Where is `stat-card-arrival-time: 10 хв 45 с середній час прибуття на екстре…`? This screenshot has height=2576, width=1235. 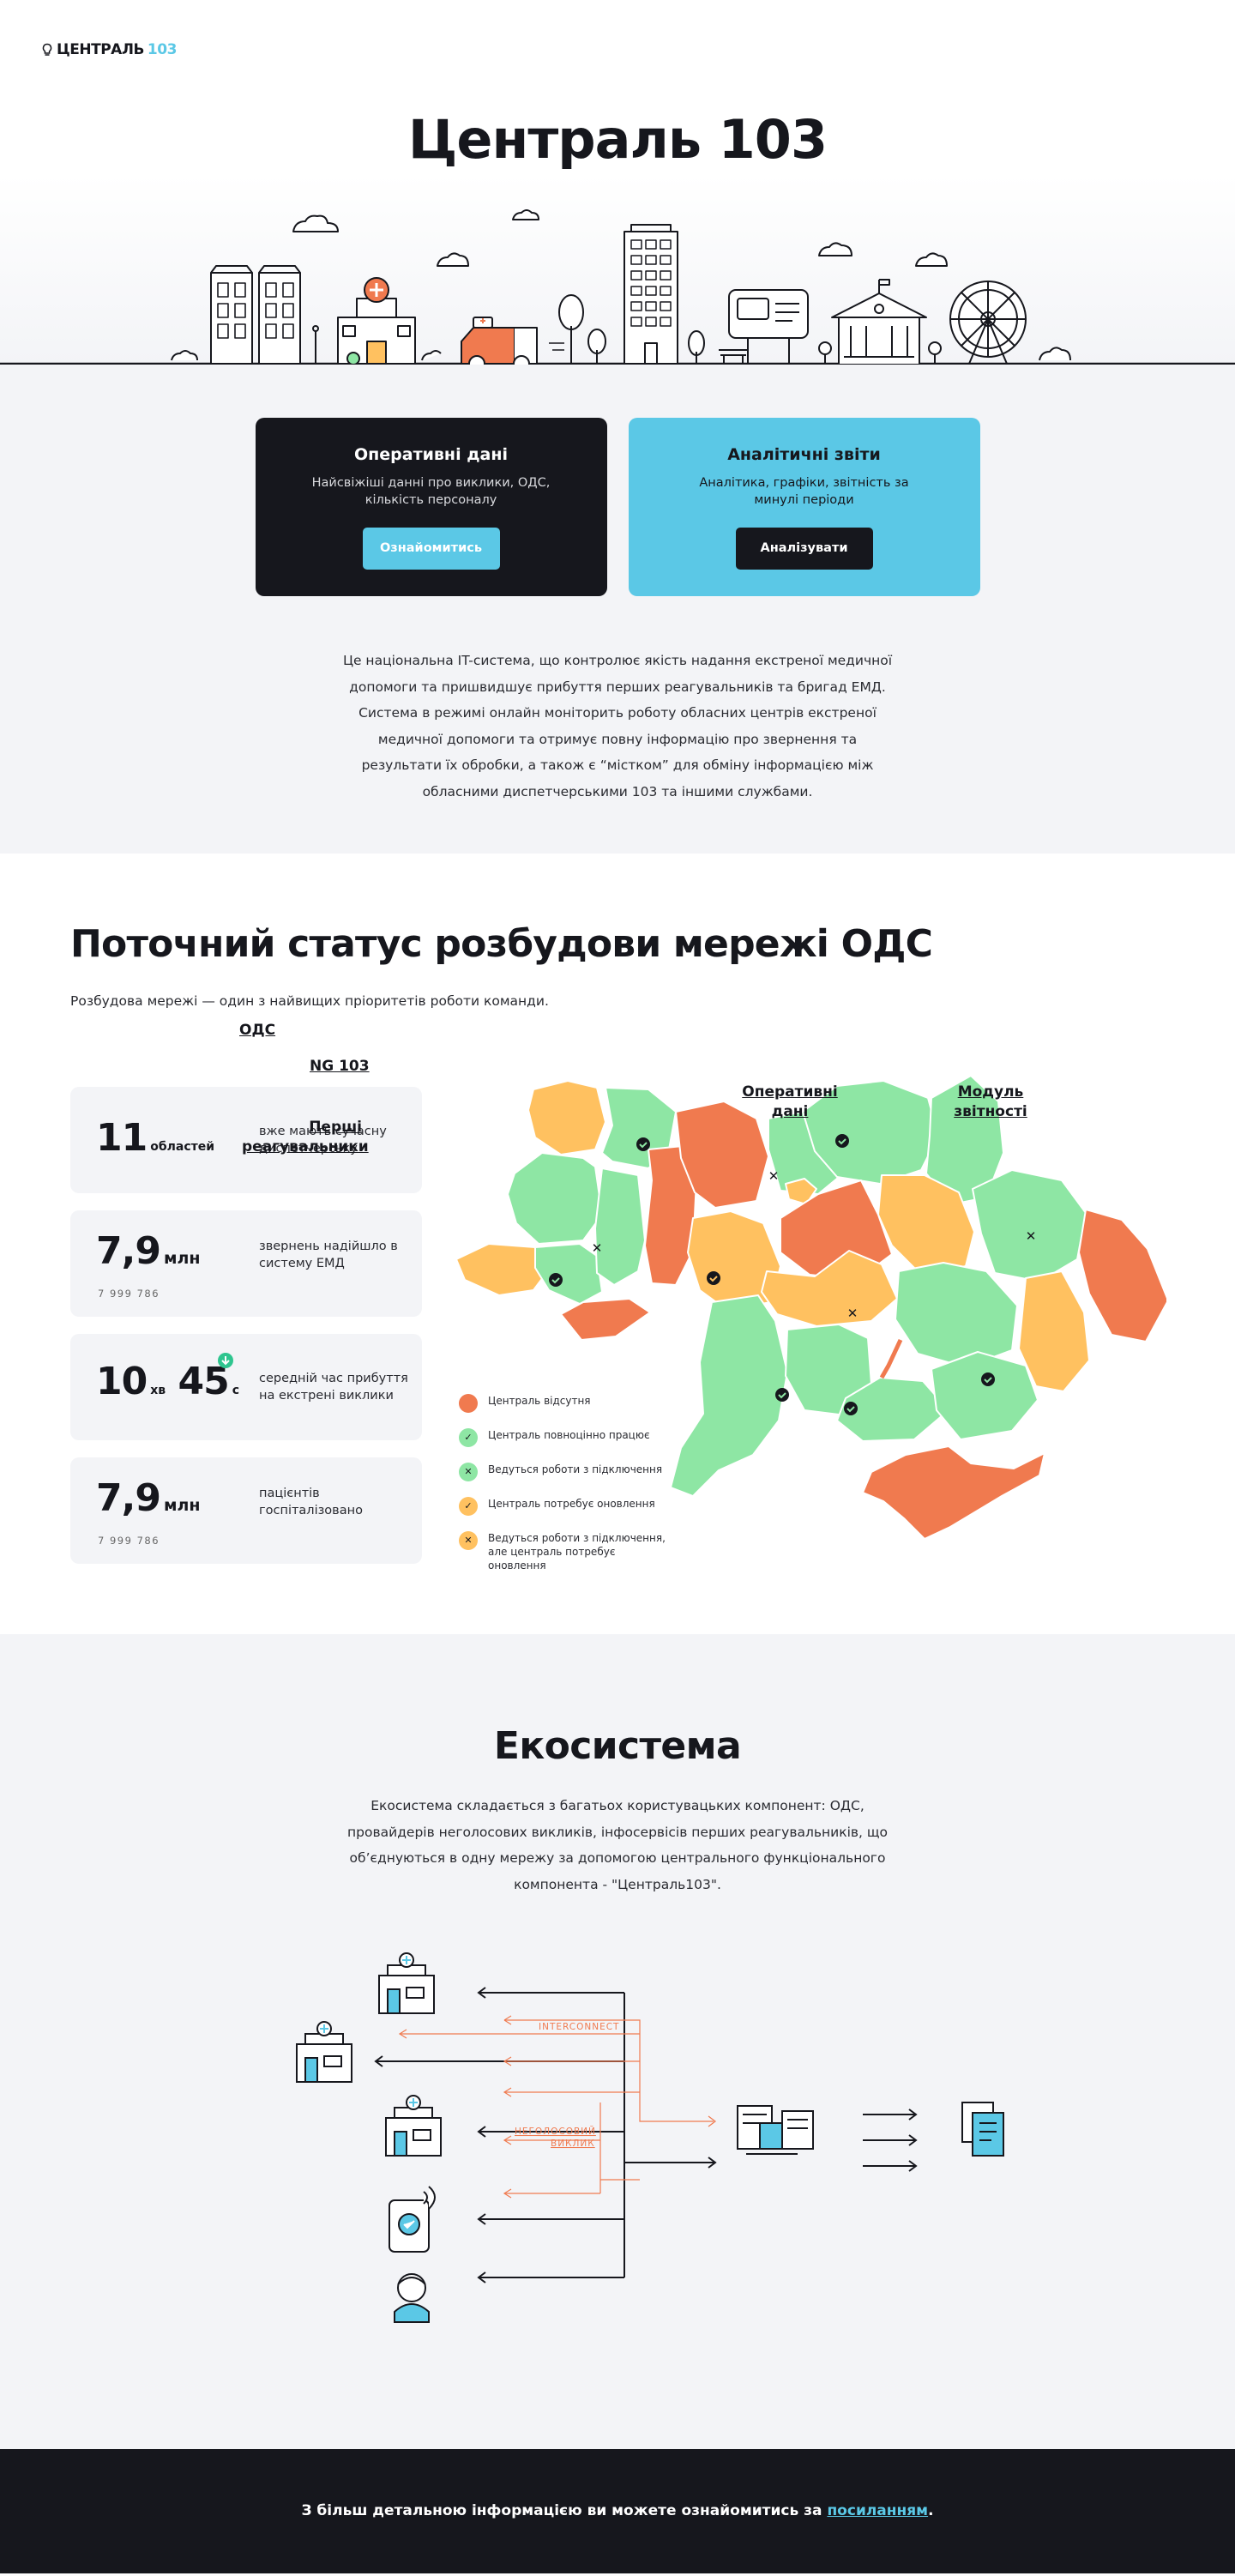
stat-card-arrival-time: 10 хв 45 с середній час прибуття на екстре… is located at coordinates (246, 1387).